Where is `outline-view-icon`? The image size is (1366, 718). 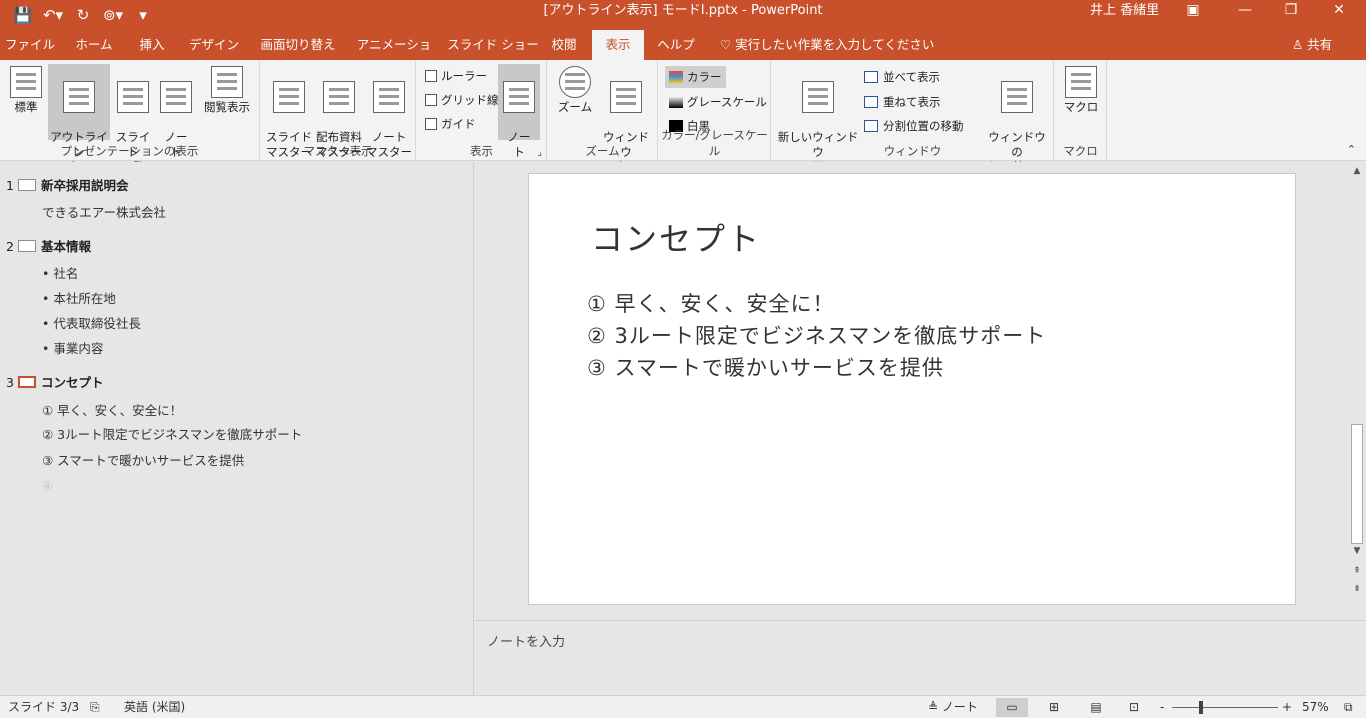 outline-view-icon is located at coordinates (79, 97).